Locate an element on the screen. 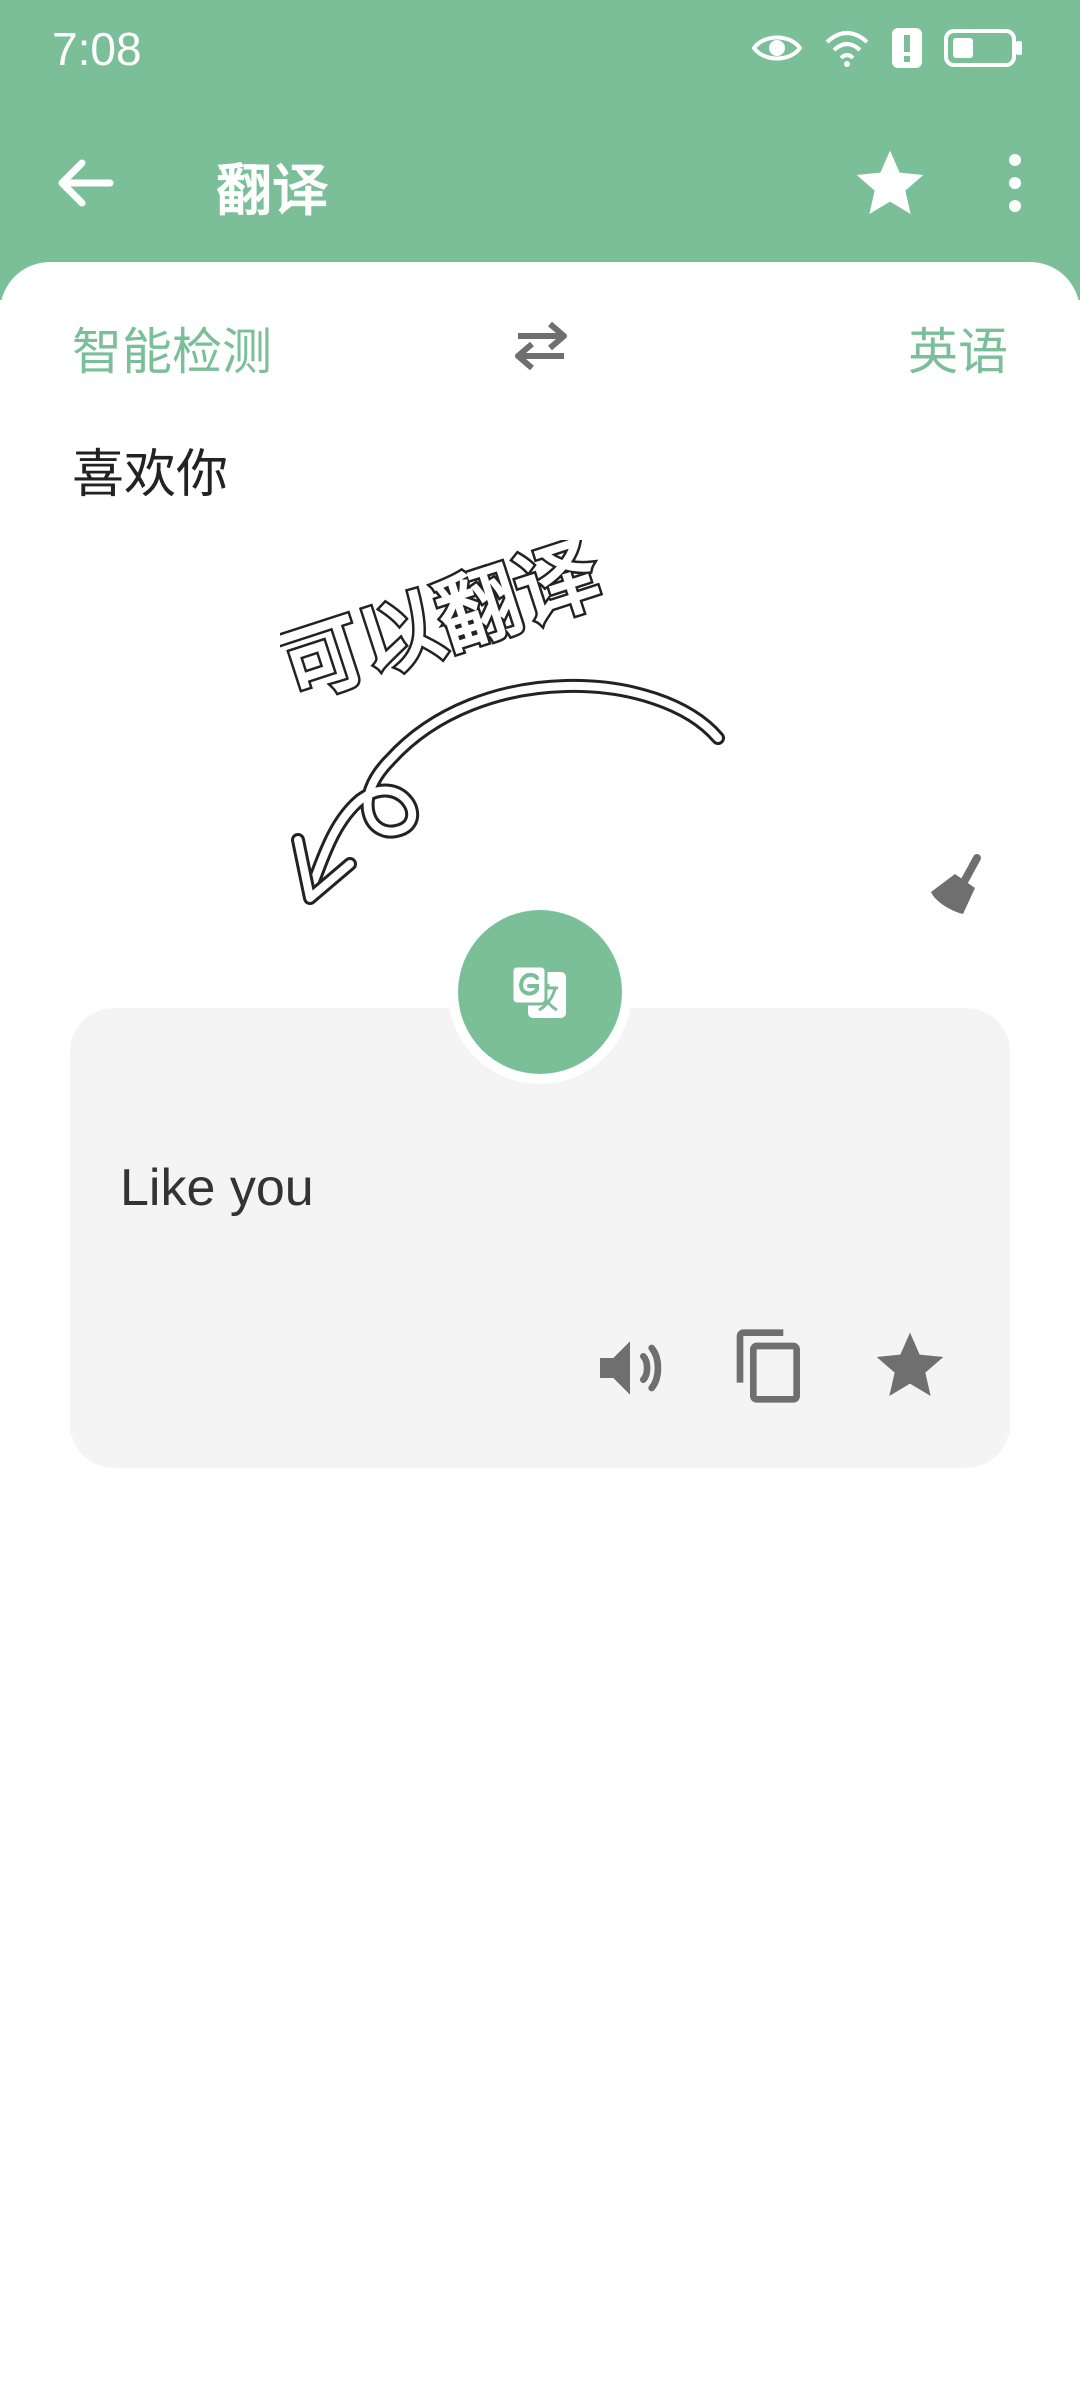 The height and width of the screenshot is (2400, 1080). more-options-button is located at coordinates (1015, 183).